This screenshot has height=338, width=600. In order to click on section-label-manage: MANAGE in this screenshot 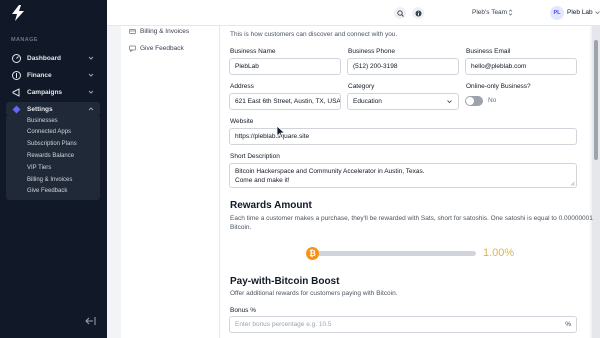, I will do `click(24, 40)`.